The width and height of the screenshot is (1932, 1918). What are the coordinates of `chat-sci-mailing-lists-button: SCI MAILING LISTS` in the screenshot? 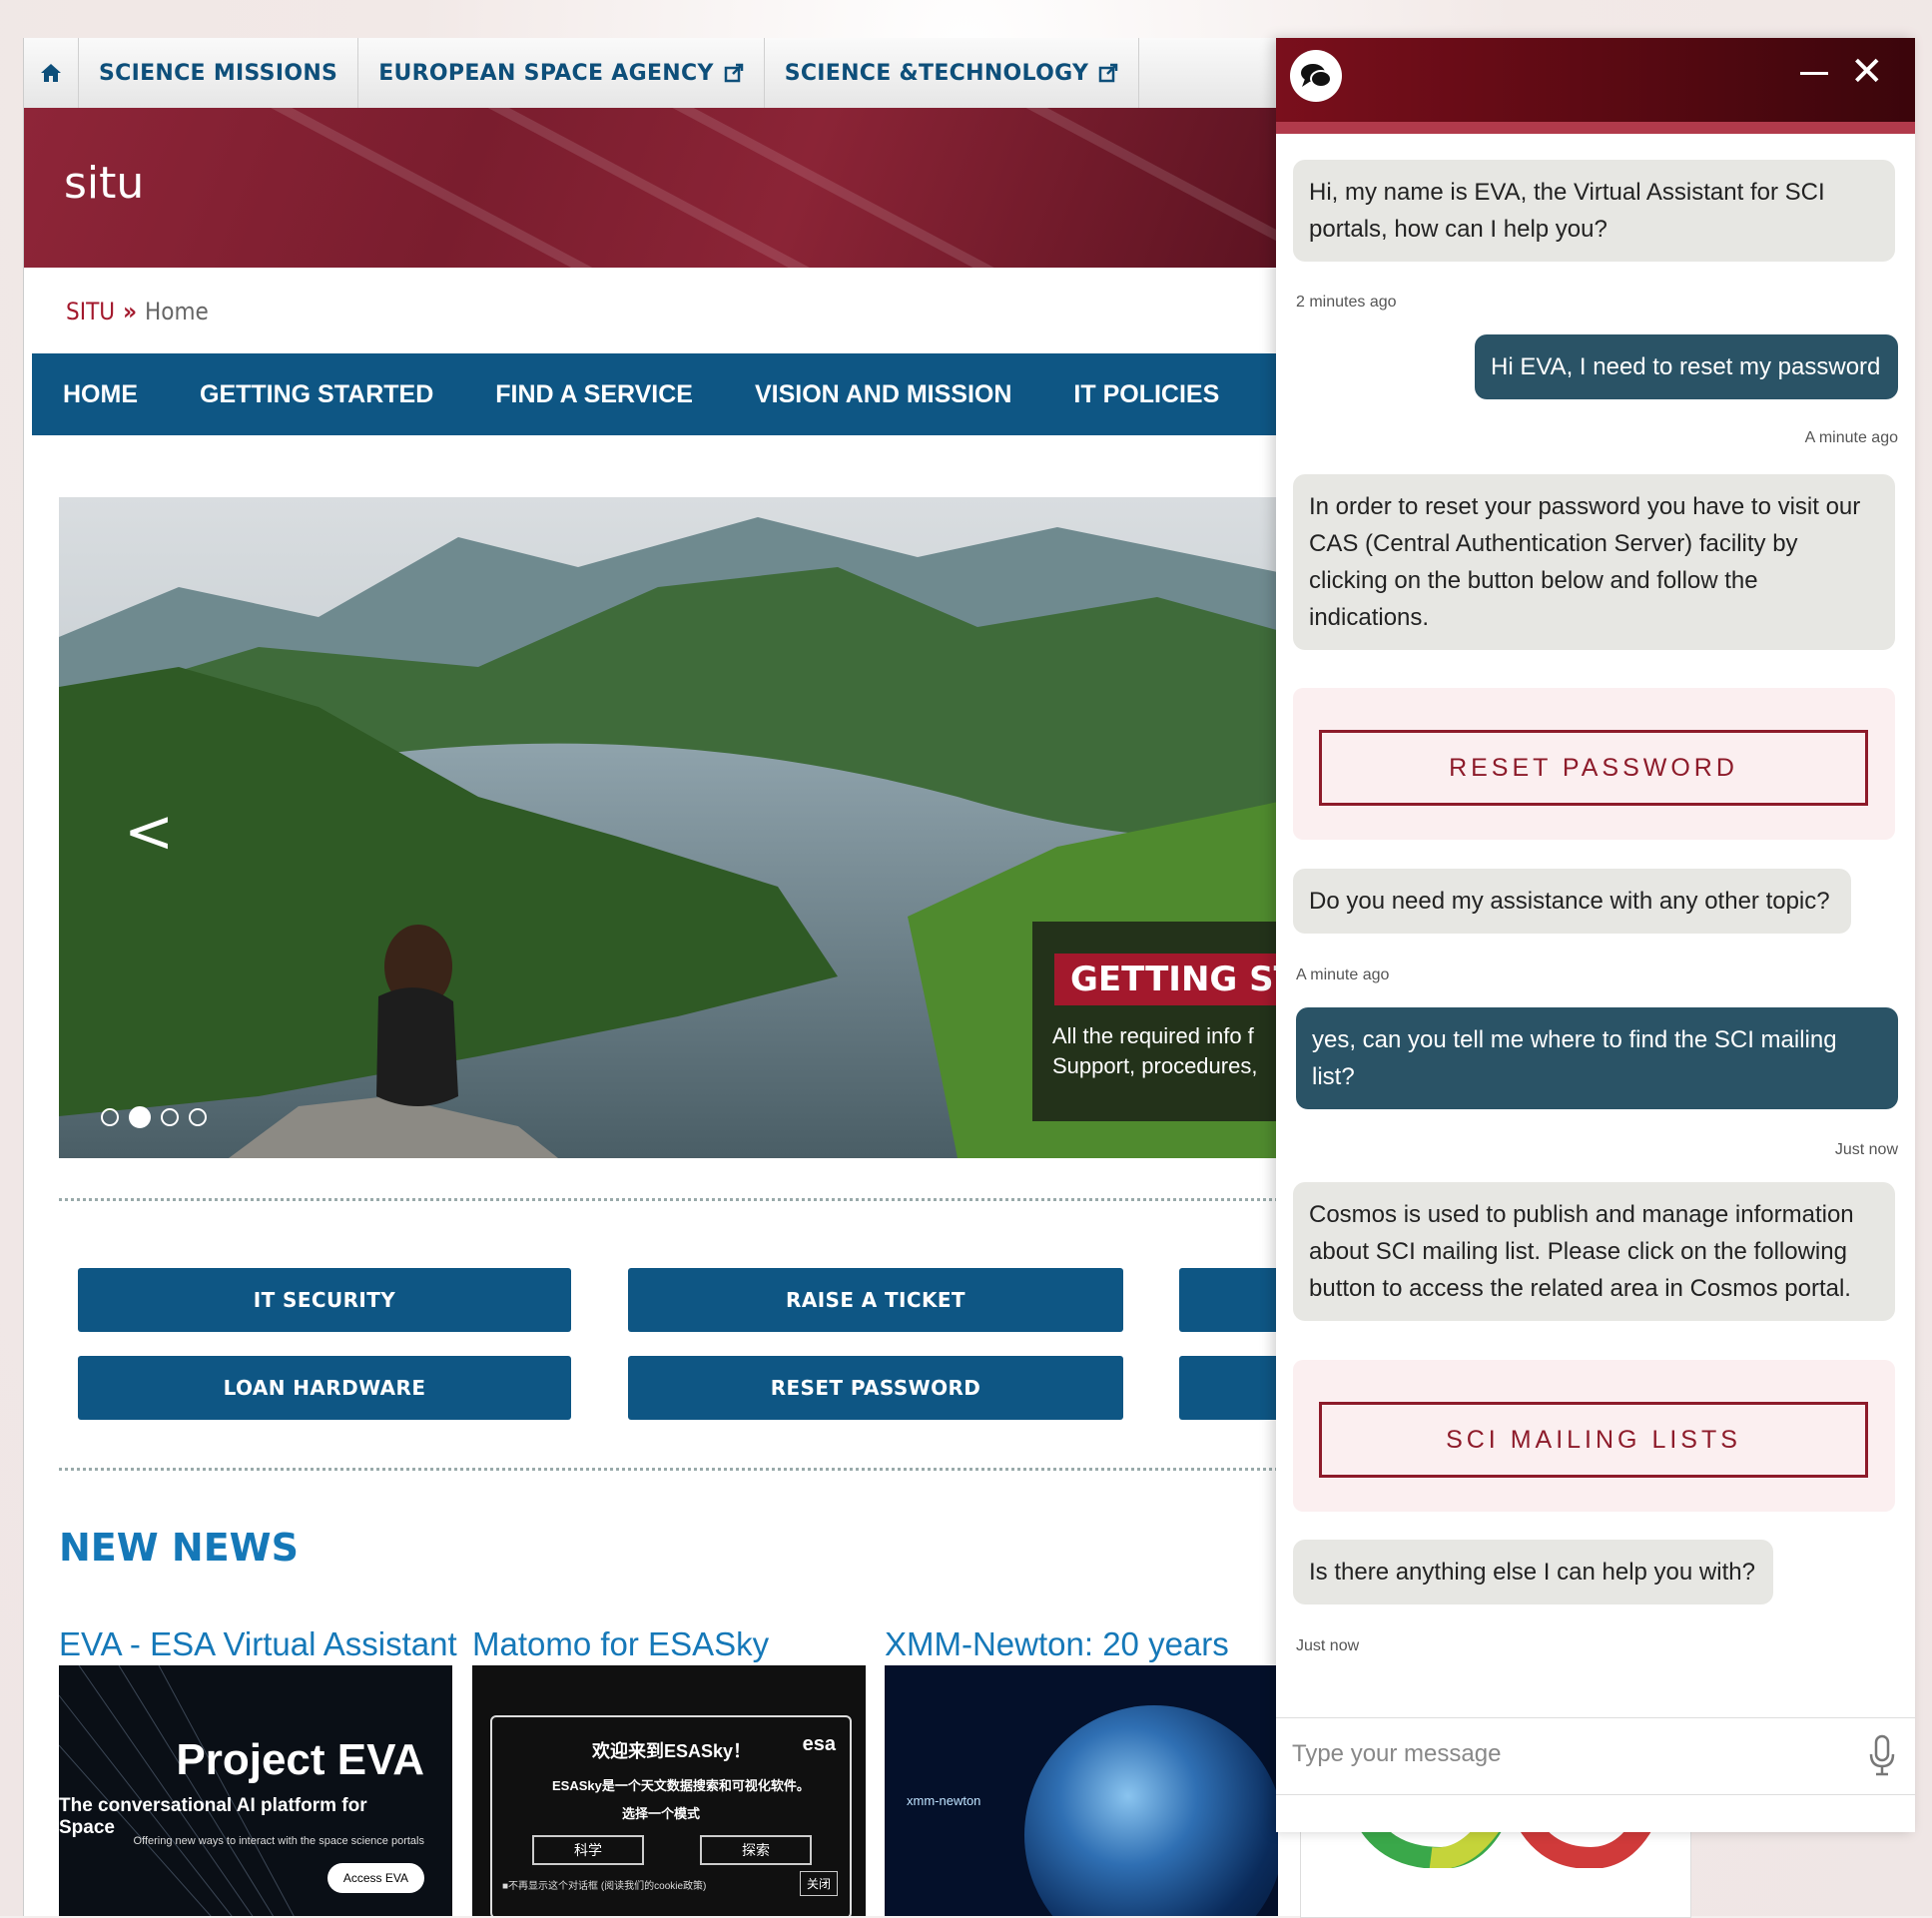 It's located at (1593, 1440).